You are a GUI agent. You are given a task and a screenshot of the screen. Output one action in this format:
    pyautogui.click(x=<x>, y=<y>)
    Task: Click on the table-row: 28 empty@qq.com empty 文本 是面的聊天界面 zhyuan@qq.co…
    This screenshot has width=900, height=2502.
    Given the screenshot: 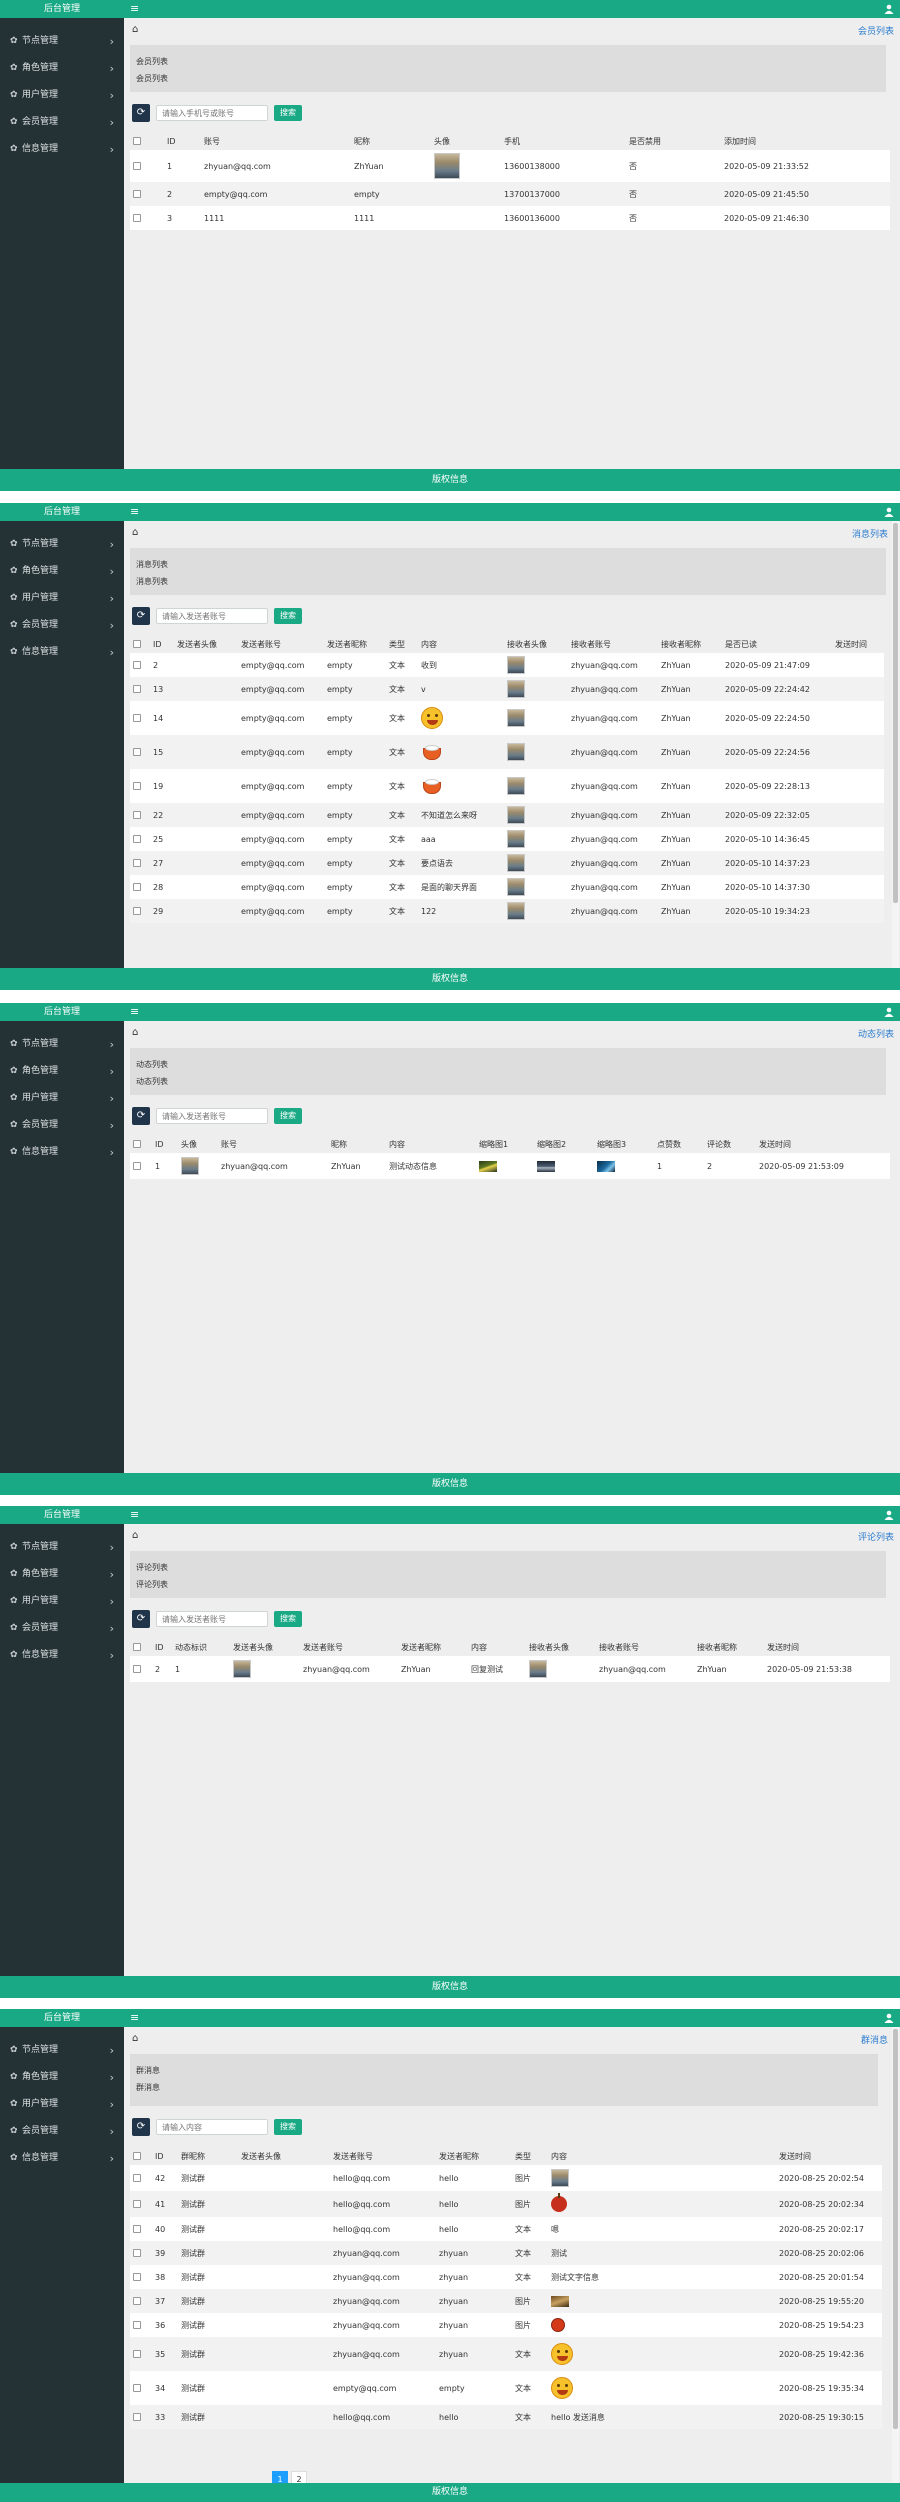 What is the action you would take?
    pyautogui.click(x=507, y=887)
    